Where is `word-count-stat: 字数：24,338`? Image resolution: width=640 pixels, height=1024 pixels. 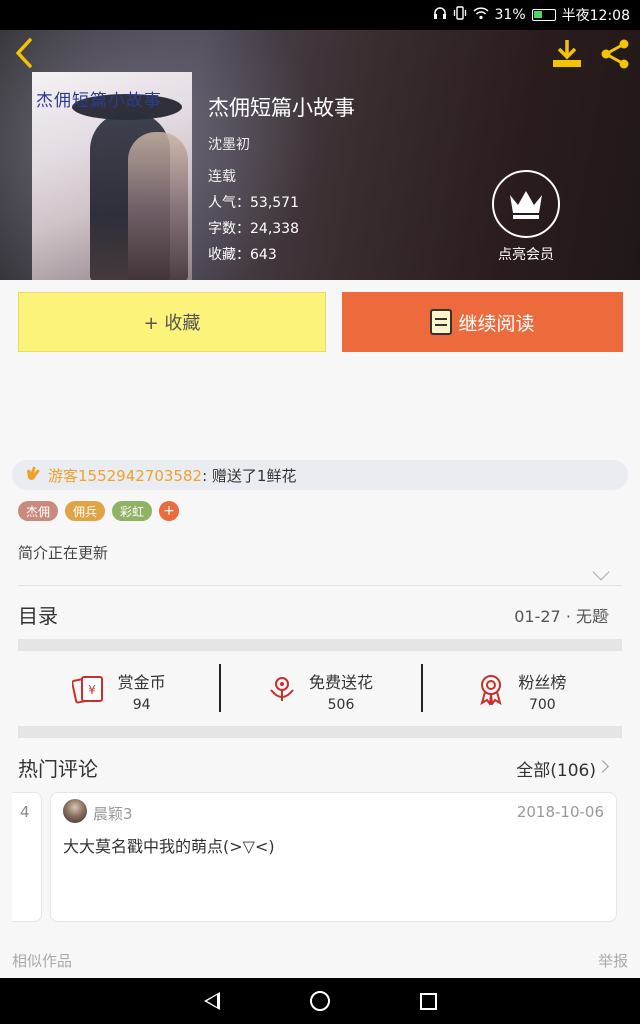
word-count-stat: 字数：24,338 is located at coordinates (253, 229).